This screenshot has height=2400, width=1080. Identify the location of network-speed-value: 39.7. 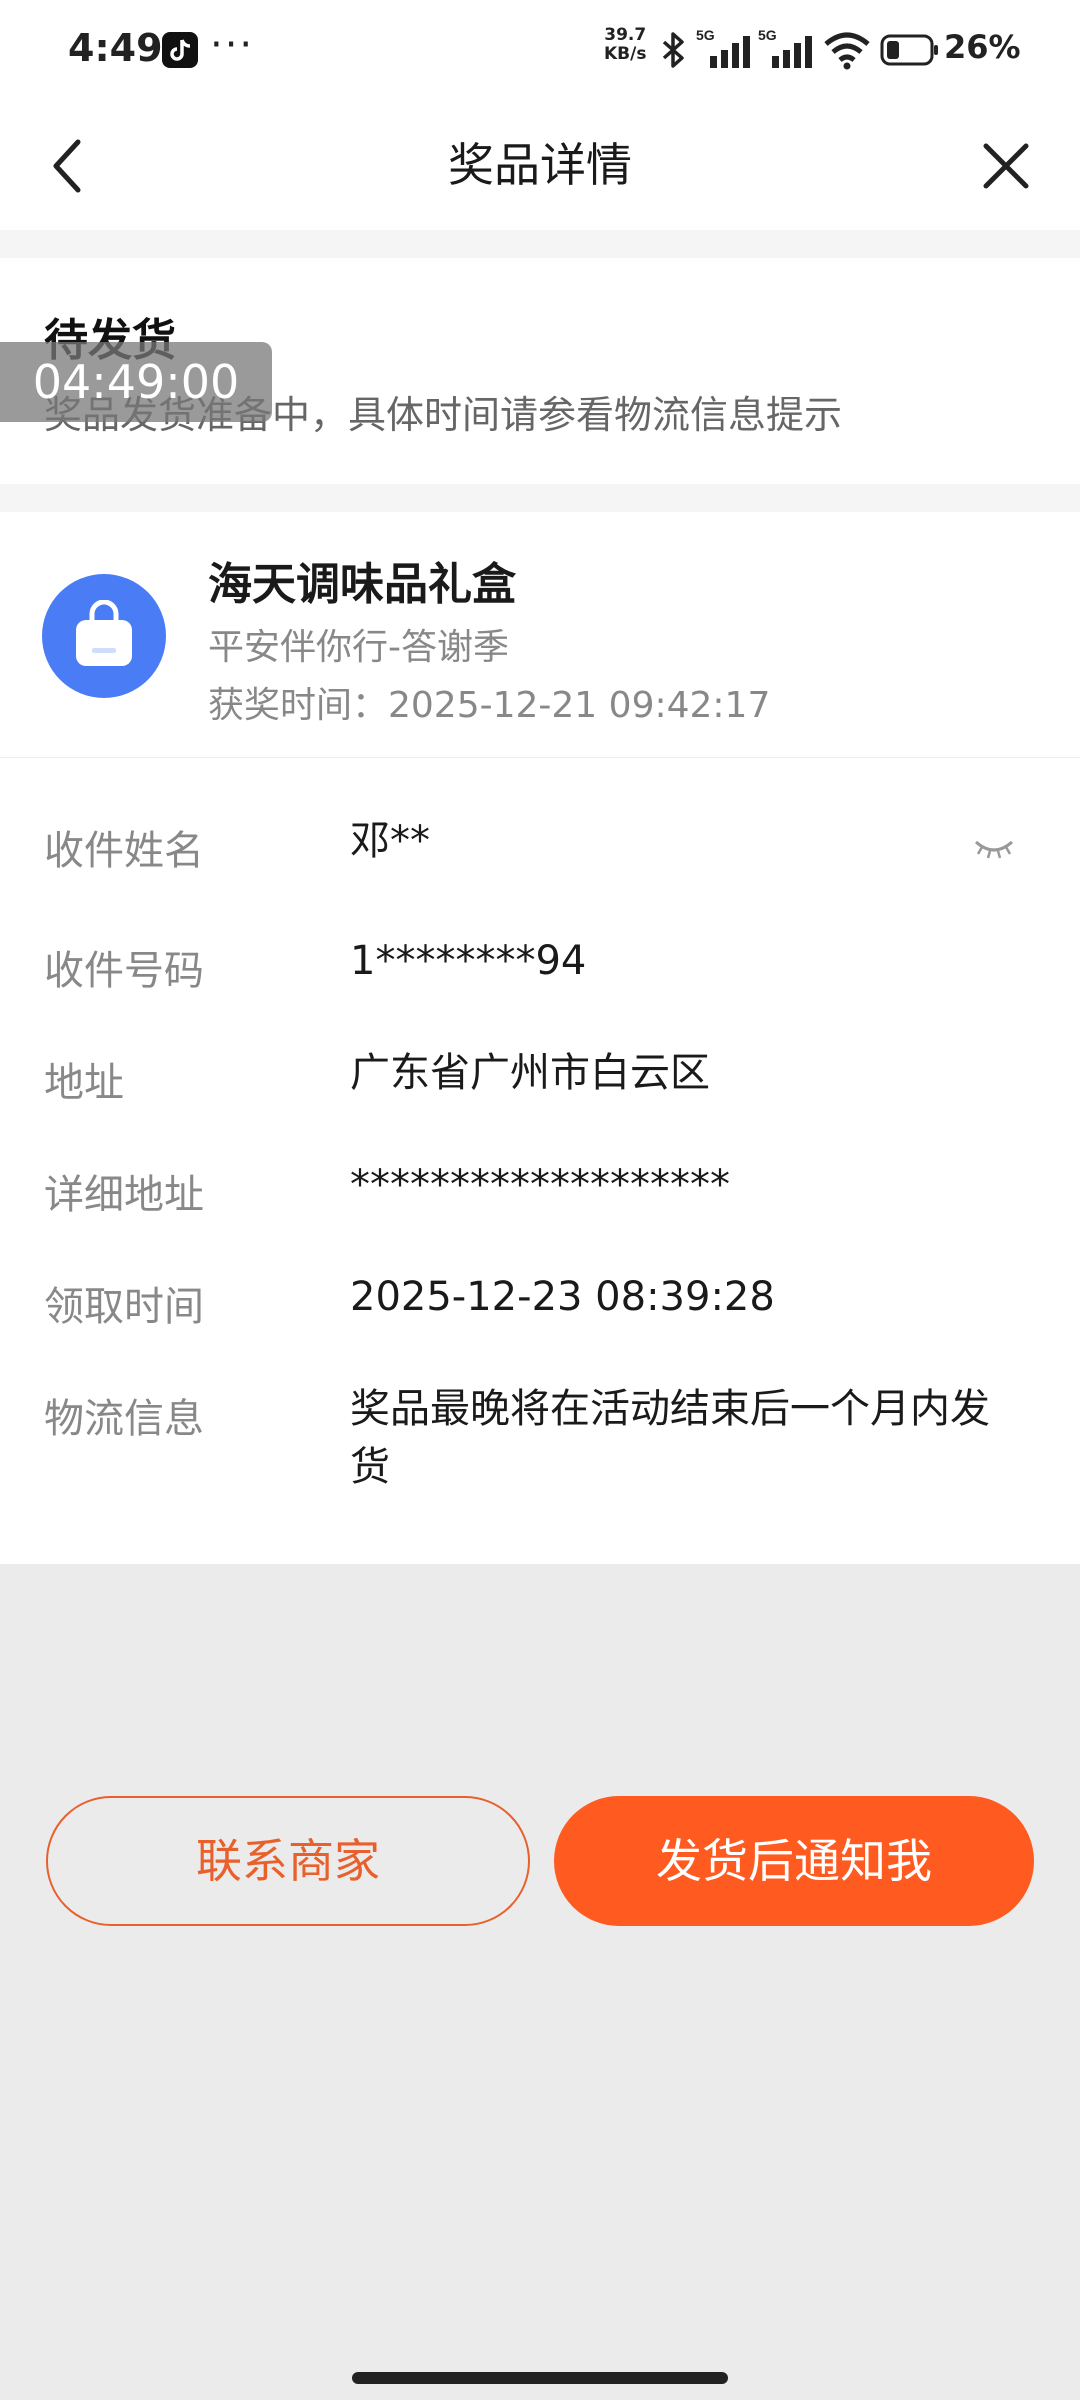
(625, 35).